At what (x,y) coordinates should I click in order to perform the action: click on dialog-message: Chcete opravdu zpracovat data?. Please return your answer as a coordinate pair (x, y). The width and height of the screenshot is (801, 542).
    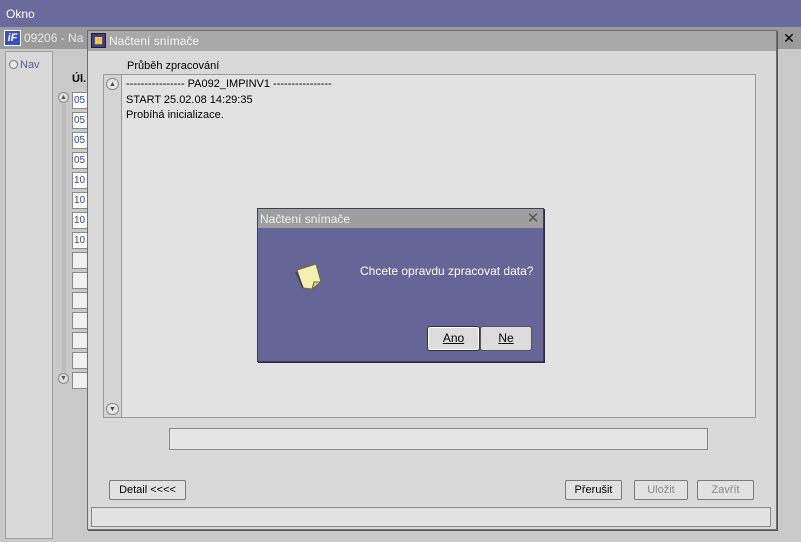
    Looking at the image, I should click on (447, 271).